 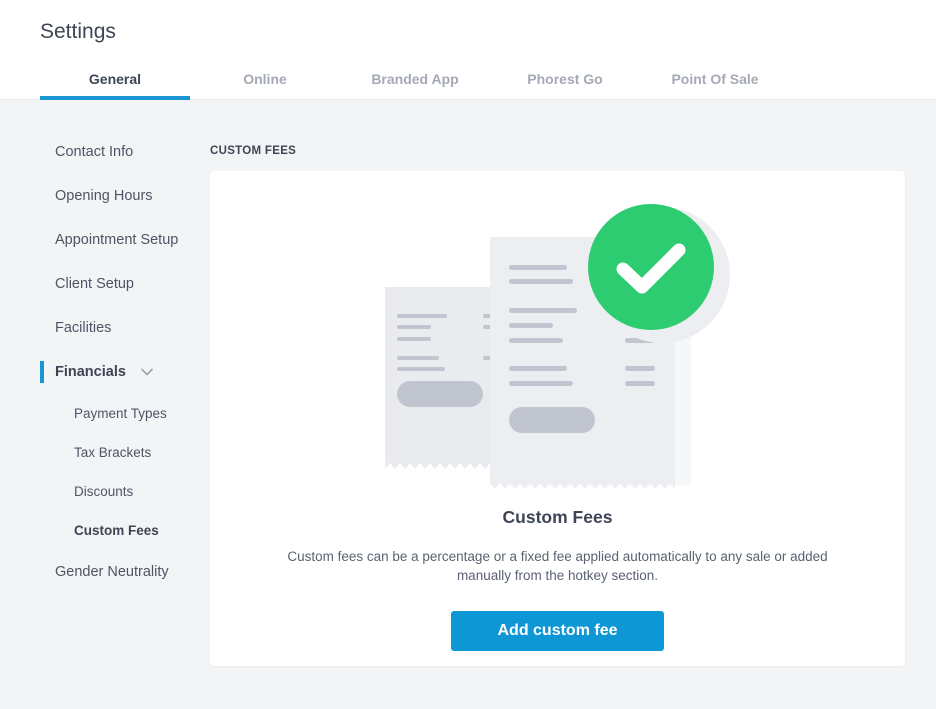 What do you see at coordinates (112, 572) in the screenshot?
I see `sidebar-item-label: Gender Neutrality` at bounding box center [112, 572].